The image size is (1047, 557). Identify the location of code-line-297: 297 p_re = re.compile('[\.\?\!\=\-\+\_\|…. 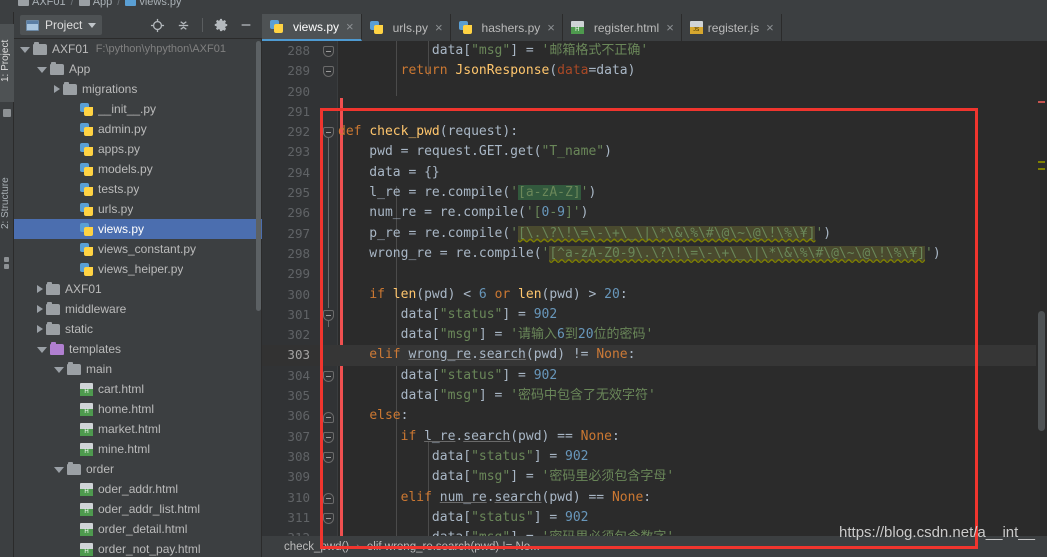
(654, 234).